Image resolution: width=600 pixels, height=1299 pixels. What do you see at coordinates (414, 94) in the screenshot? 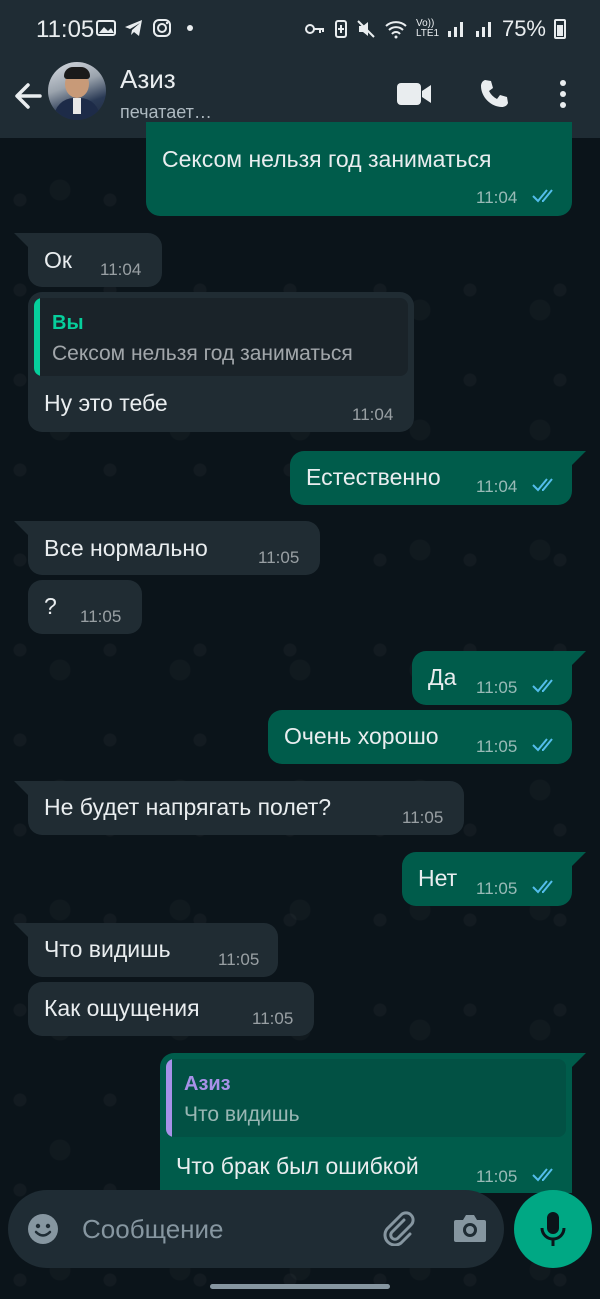
I see `video-call-icon` at bounding box center [414, 94].